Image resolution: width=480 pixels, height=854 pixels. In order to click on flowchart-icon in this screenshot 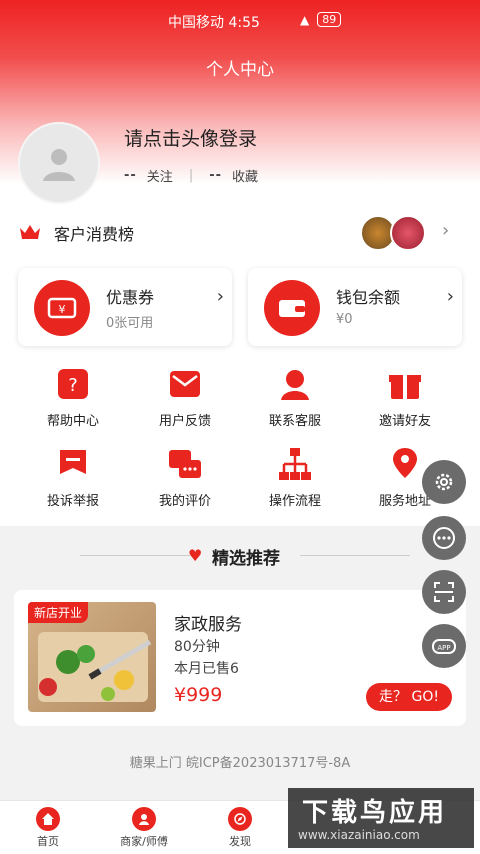, I will do `click(295, 464)`.